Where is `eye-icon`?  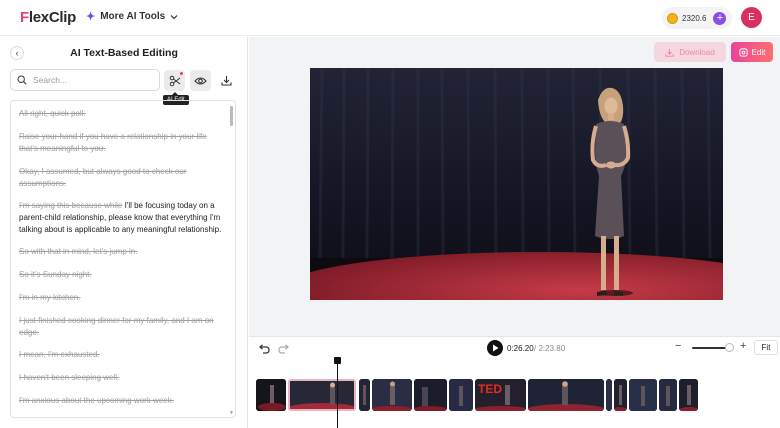 eye-icon is located at coordinates (200, 80).